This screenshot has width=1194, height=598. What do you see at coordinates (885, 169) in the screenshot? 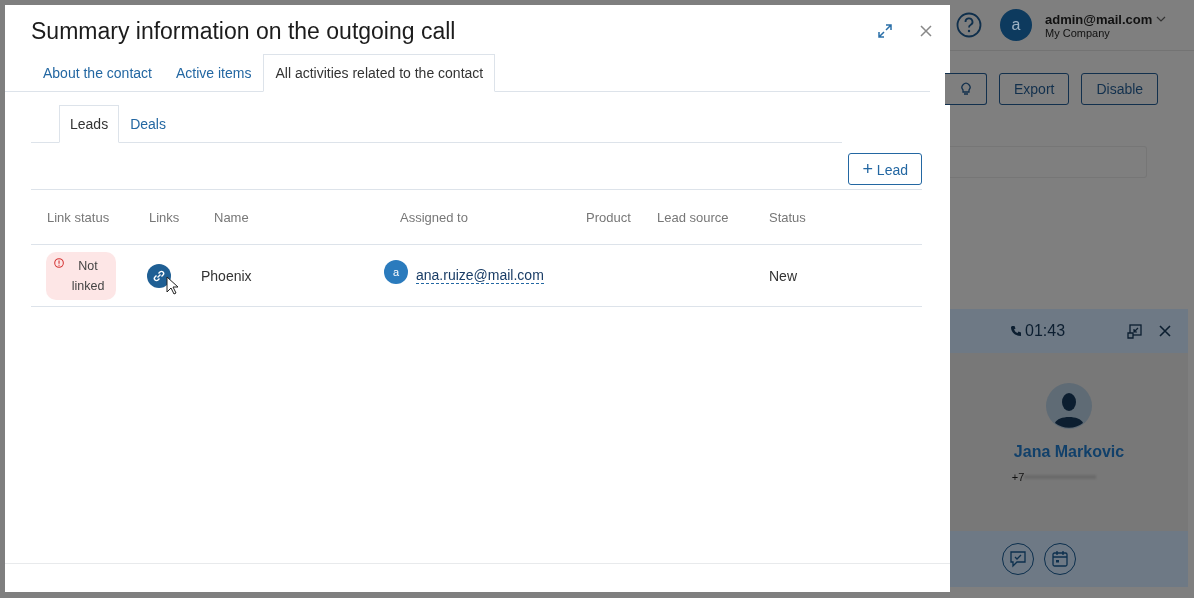
I see `add-lead-button: + Lead` at bounding box center [885, 169].